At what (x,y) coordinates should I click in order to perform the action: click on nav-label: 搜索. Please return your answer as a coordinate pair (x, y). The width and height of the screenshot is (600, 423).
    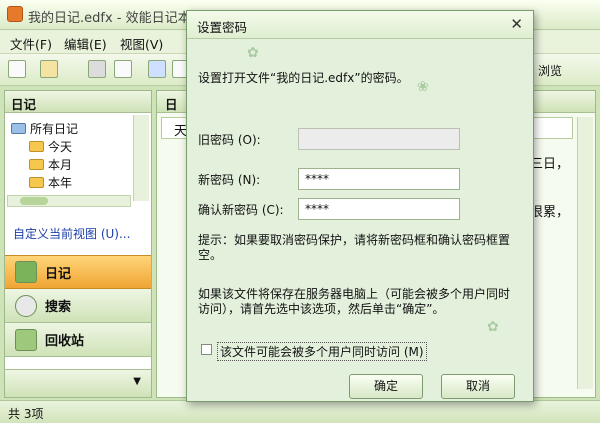
    Looking at the image, I should click on (58, 307).